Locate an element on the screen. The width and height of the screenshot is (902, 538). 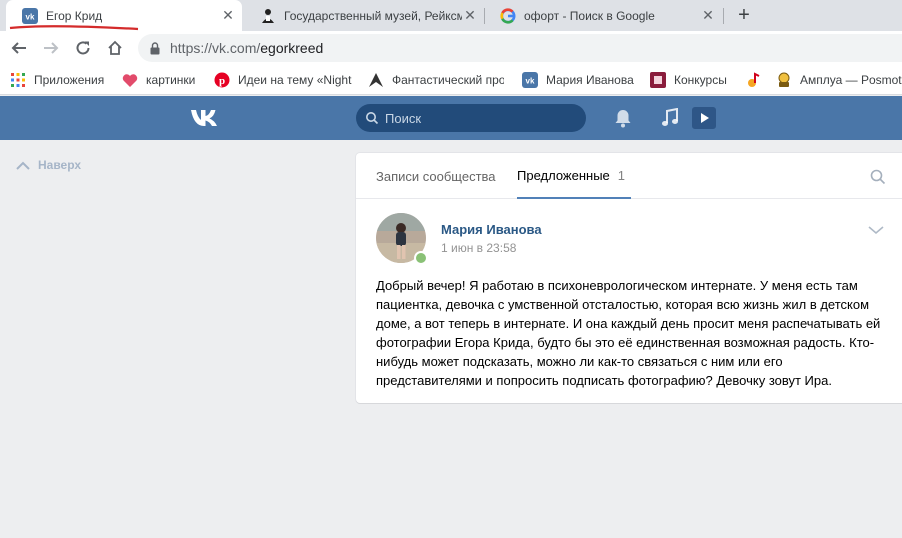
tab-count: 1 is located at coordinates (621, 175).